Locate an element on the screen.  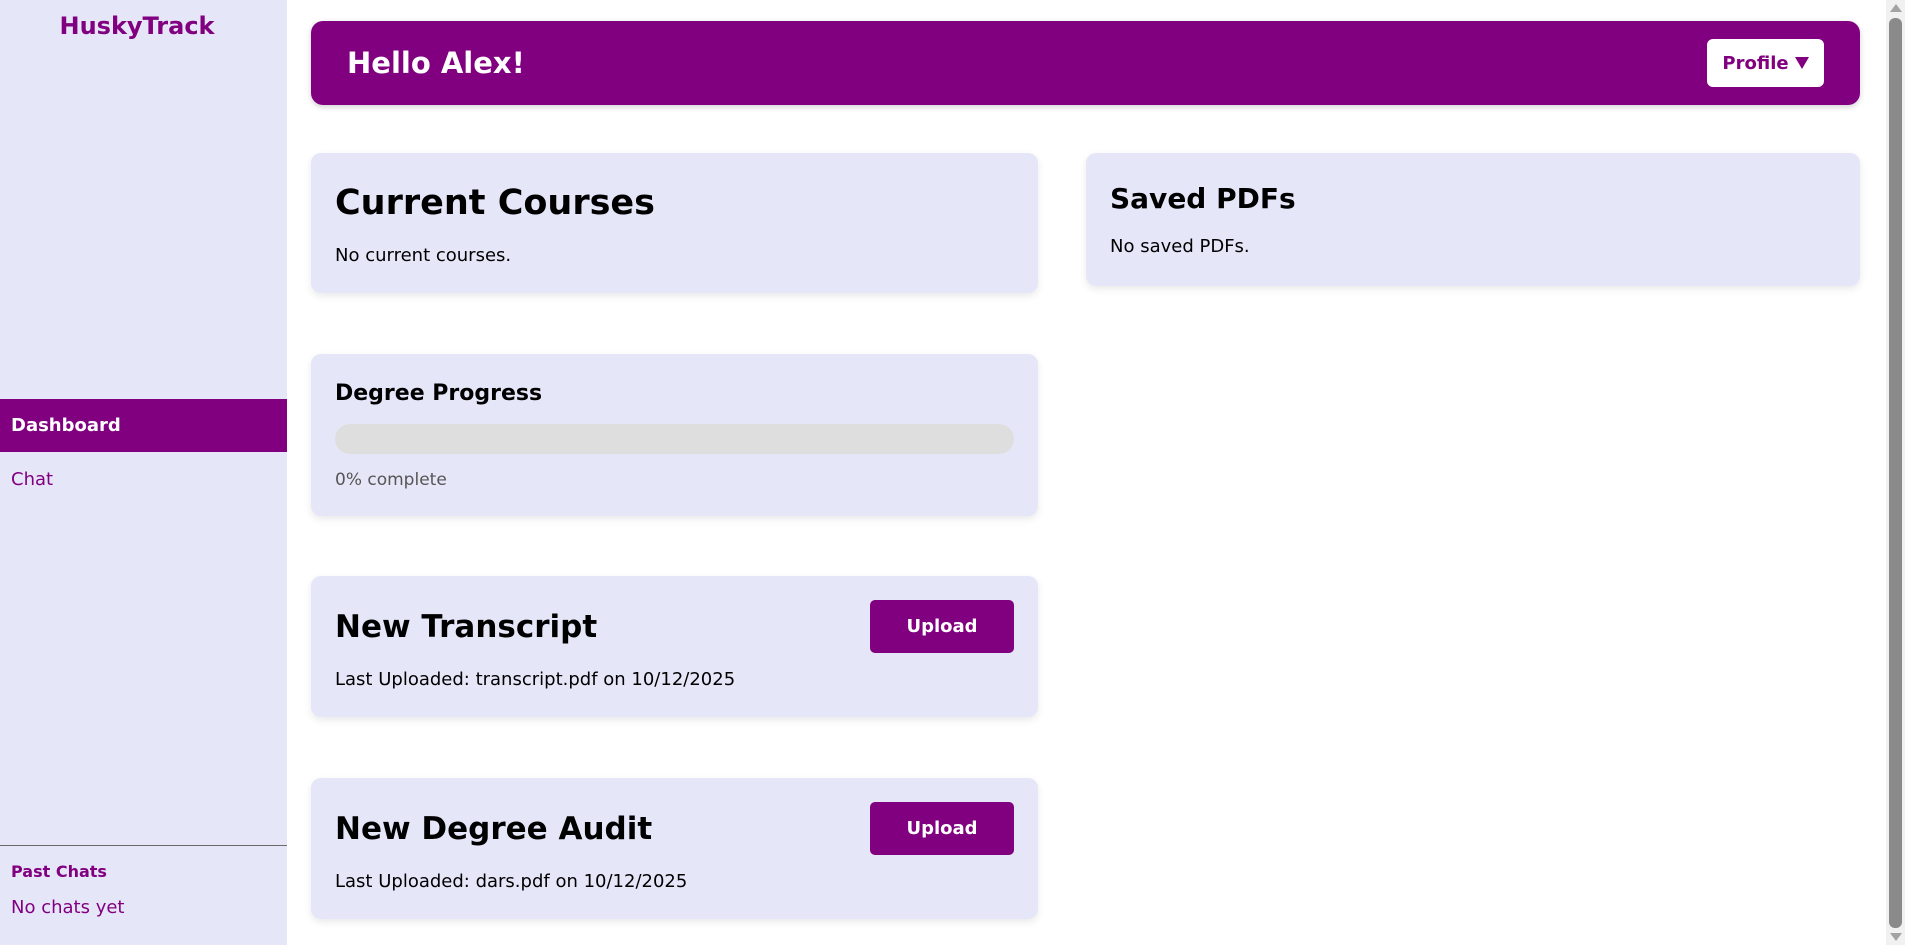
degree-progress-status: 0% complete is located at coordinates (391, 480).